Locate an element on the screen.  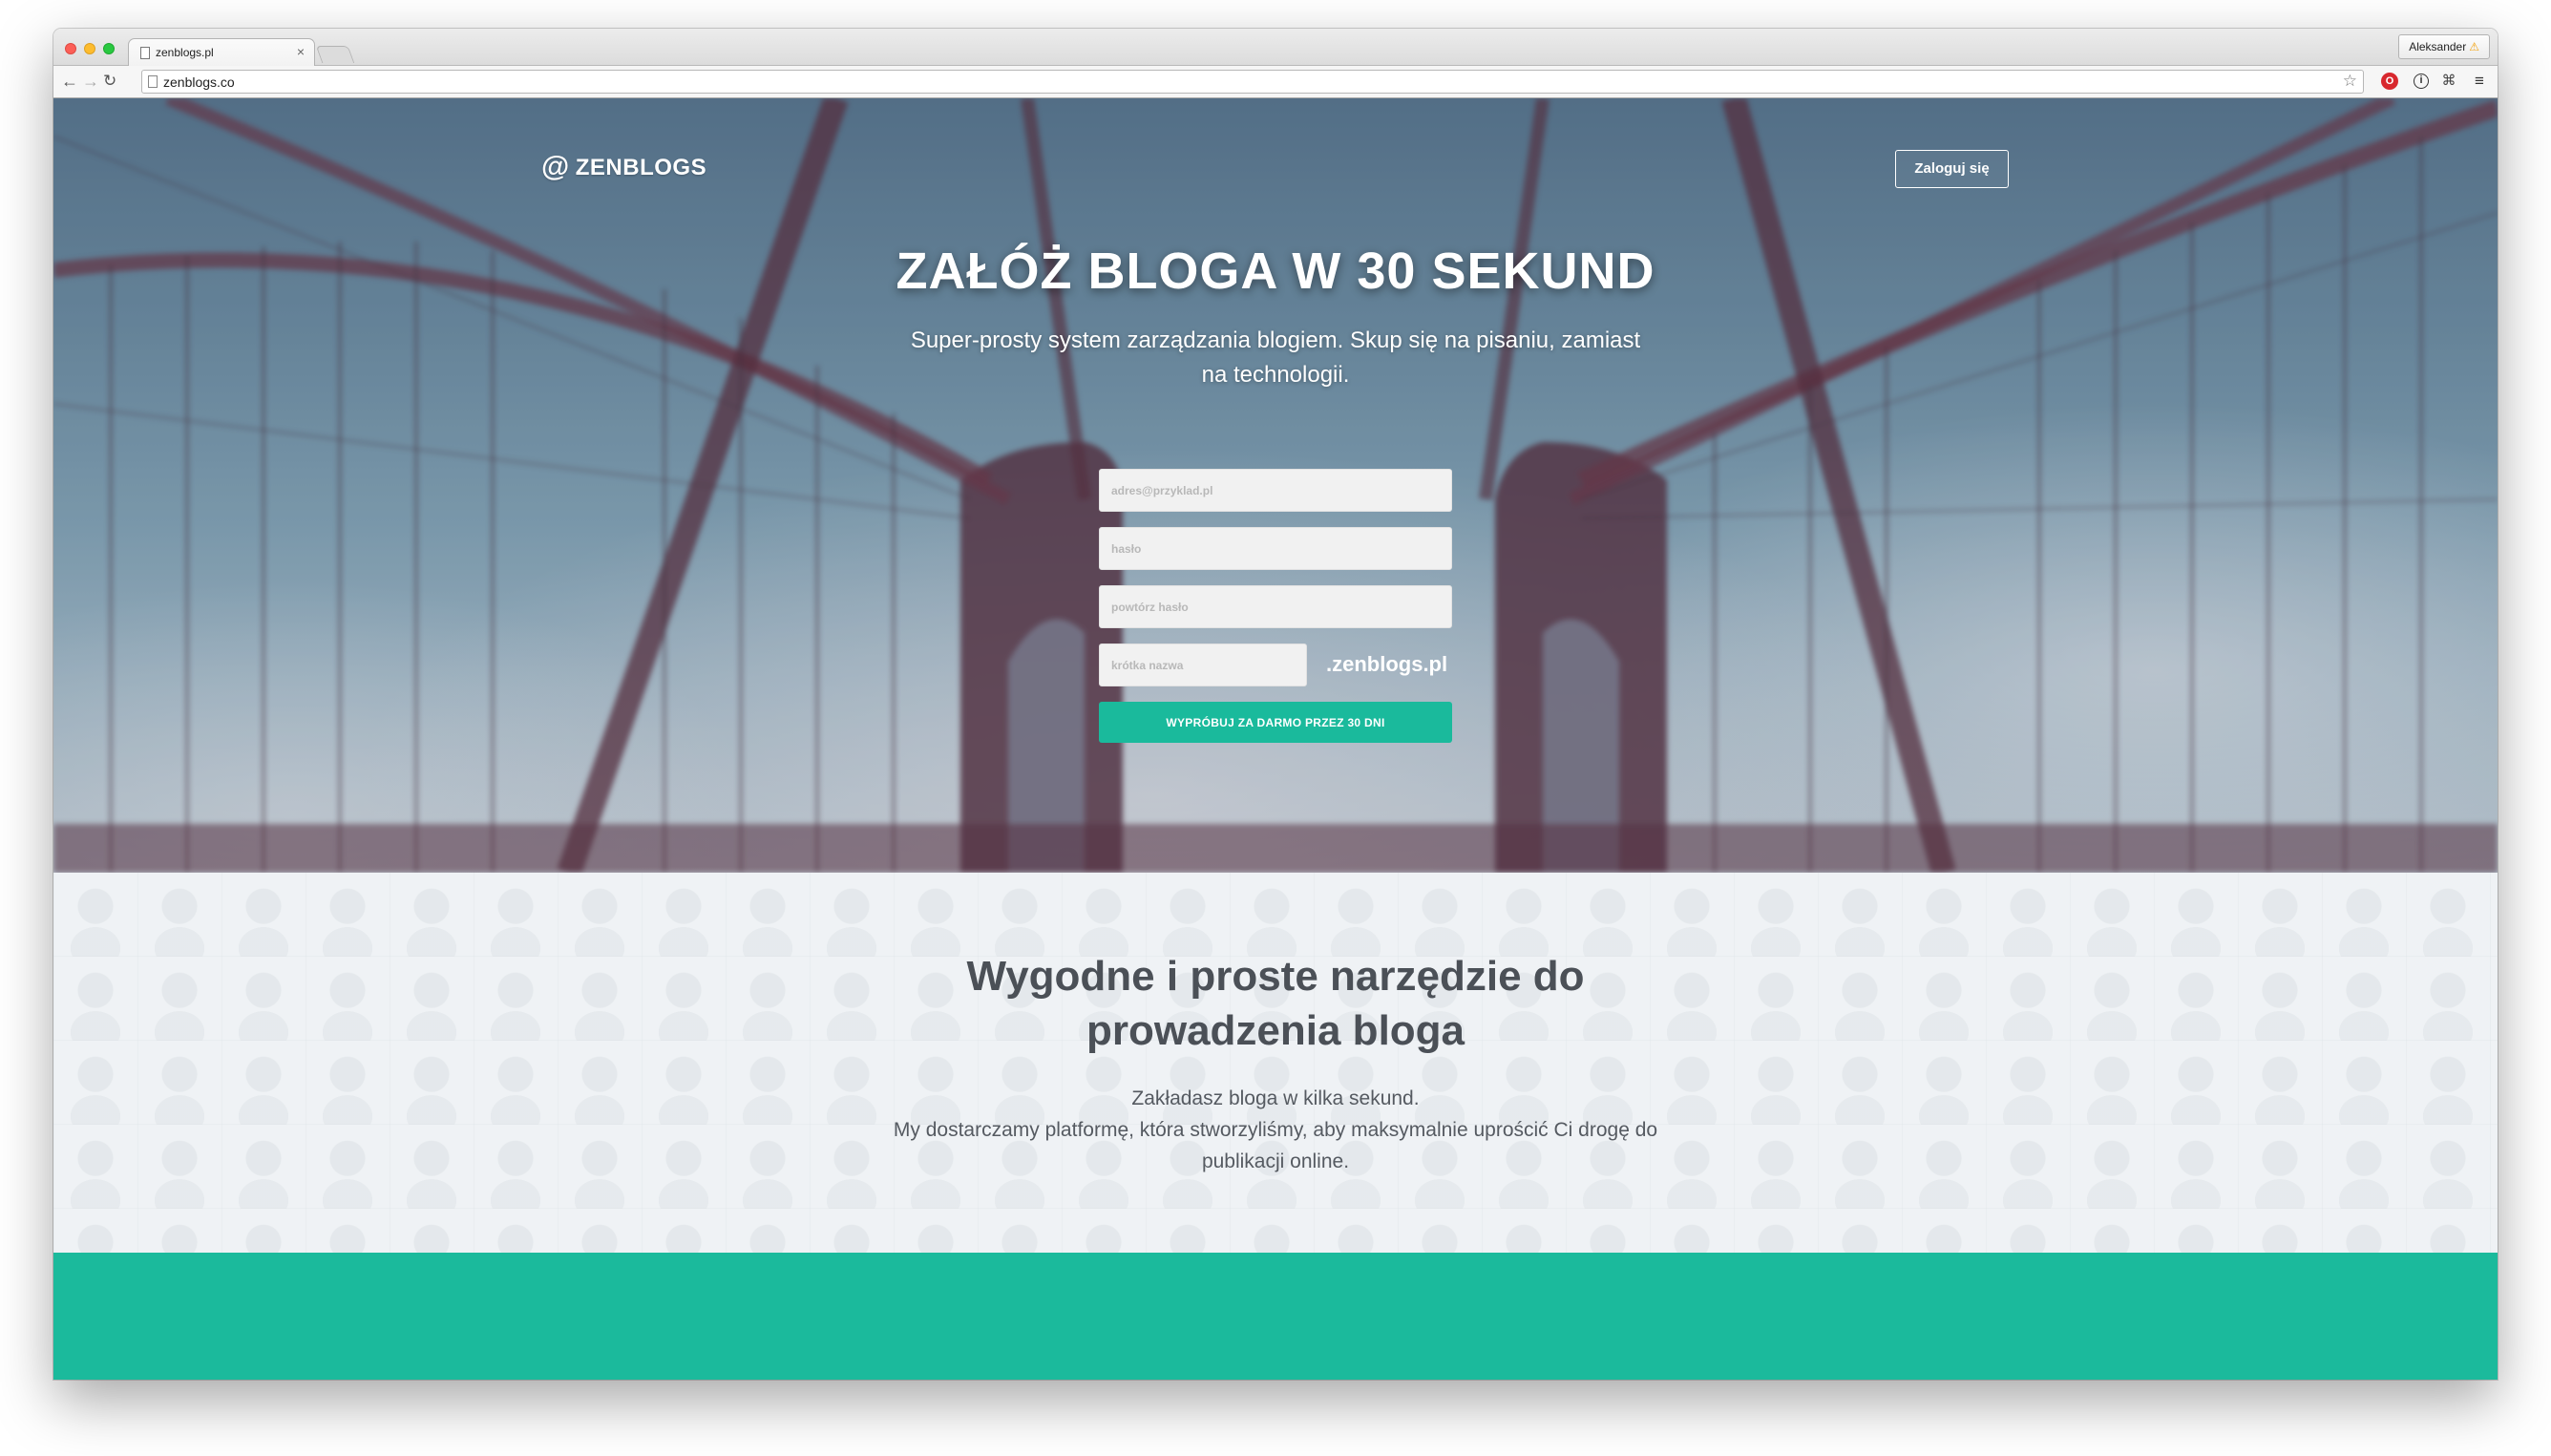
new-tab-button is located at coordinates (335, 54).